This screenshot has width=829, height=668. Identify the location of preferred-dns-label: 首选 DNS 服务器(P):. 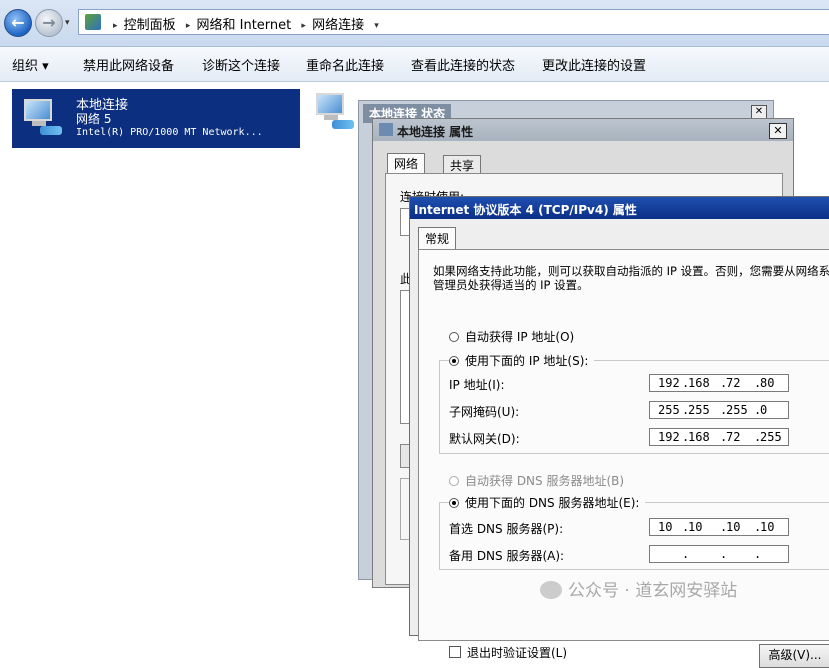
(506, 529).